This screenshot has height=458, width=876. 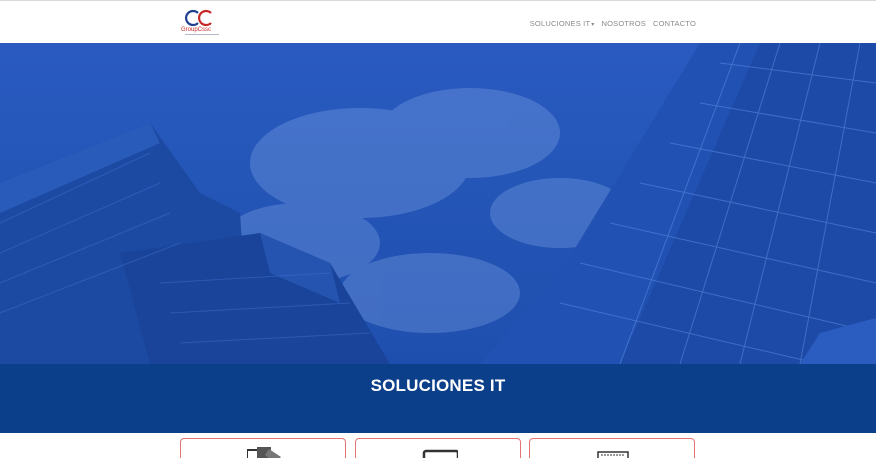 What do you see at coordinates (674, 23) in the screenshot?
I see `nav-contacto: CONTACTO` at bounding box center [674, 23].